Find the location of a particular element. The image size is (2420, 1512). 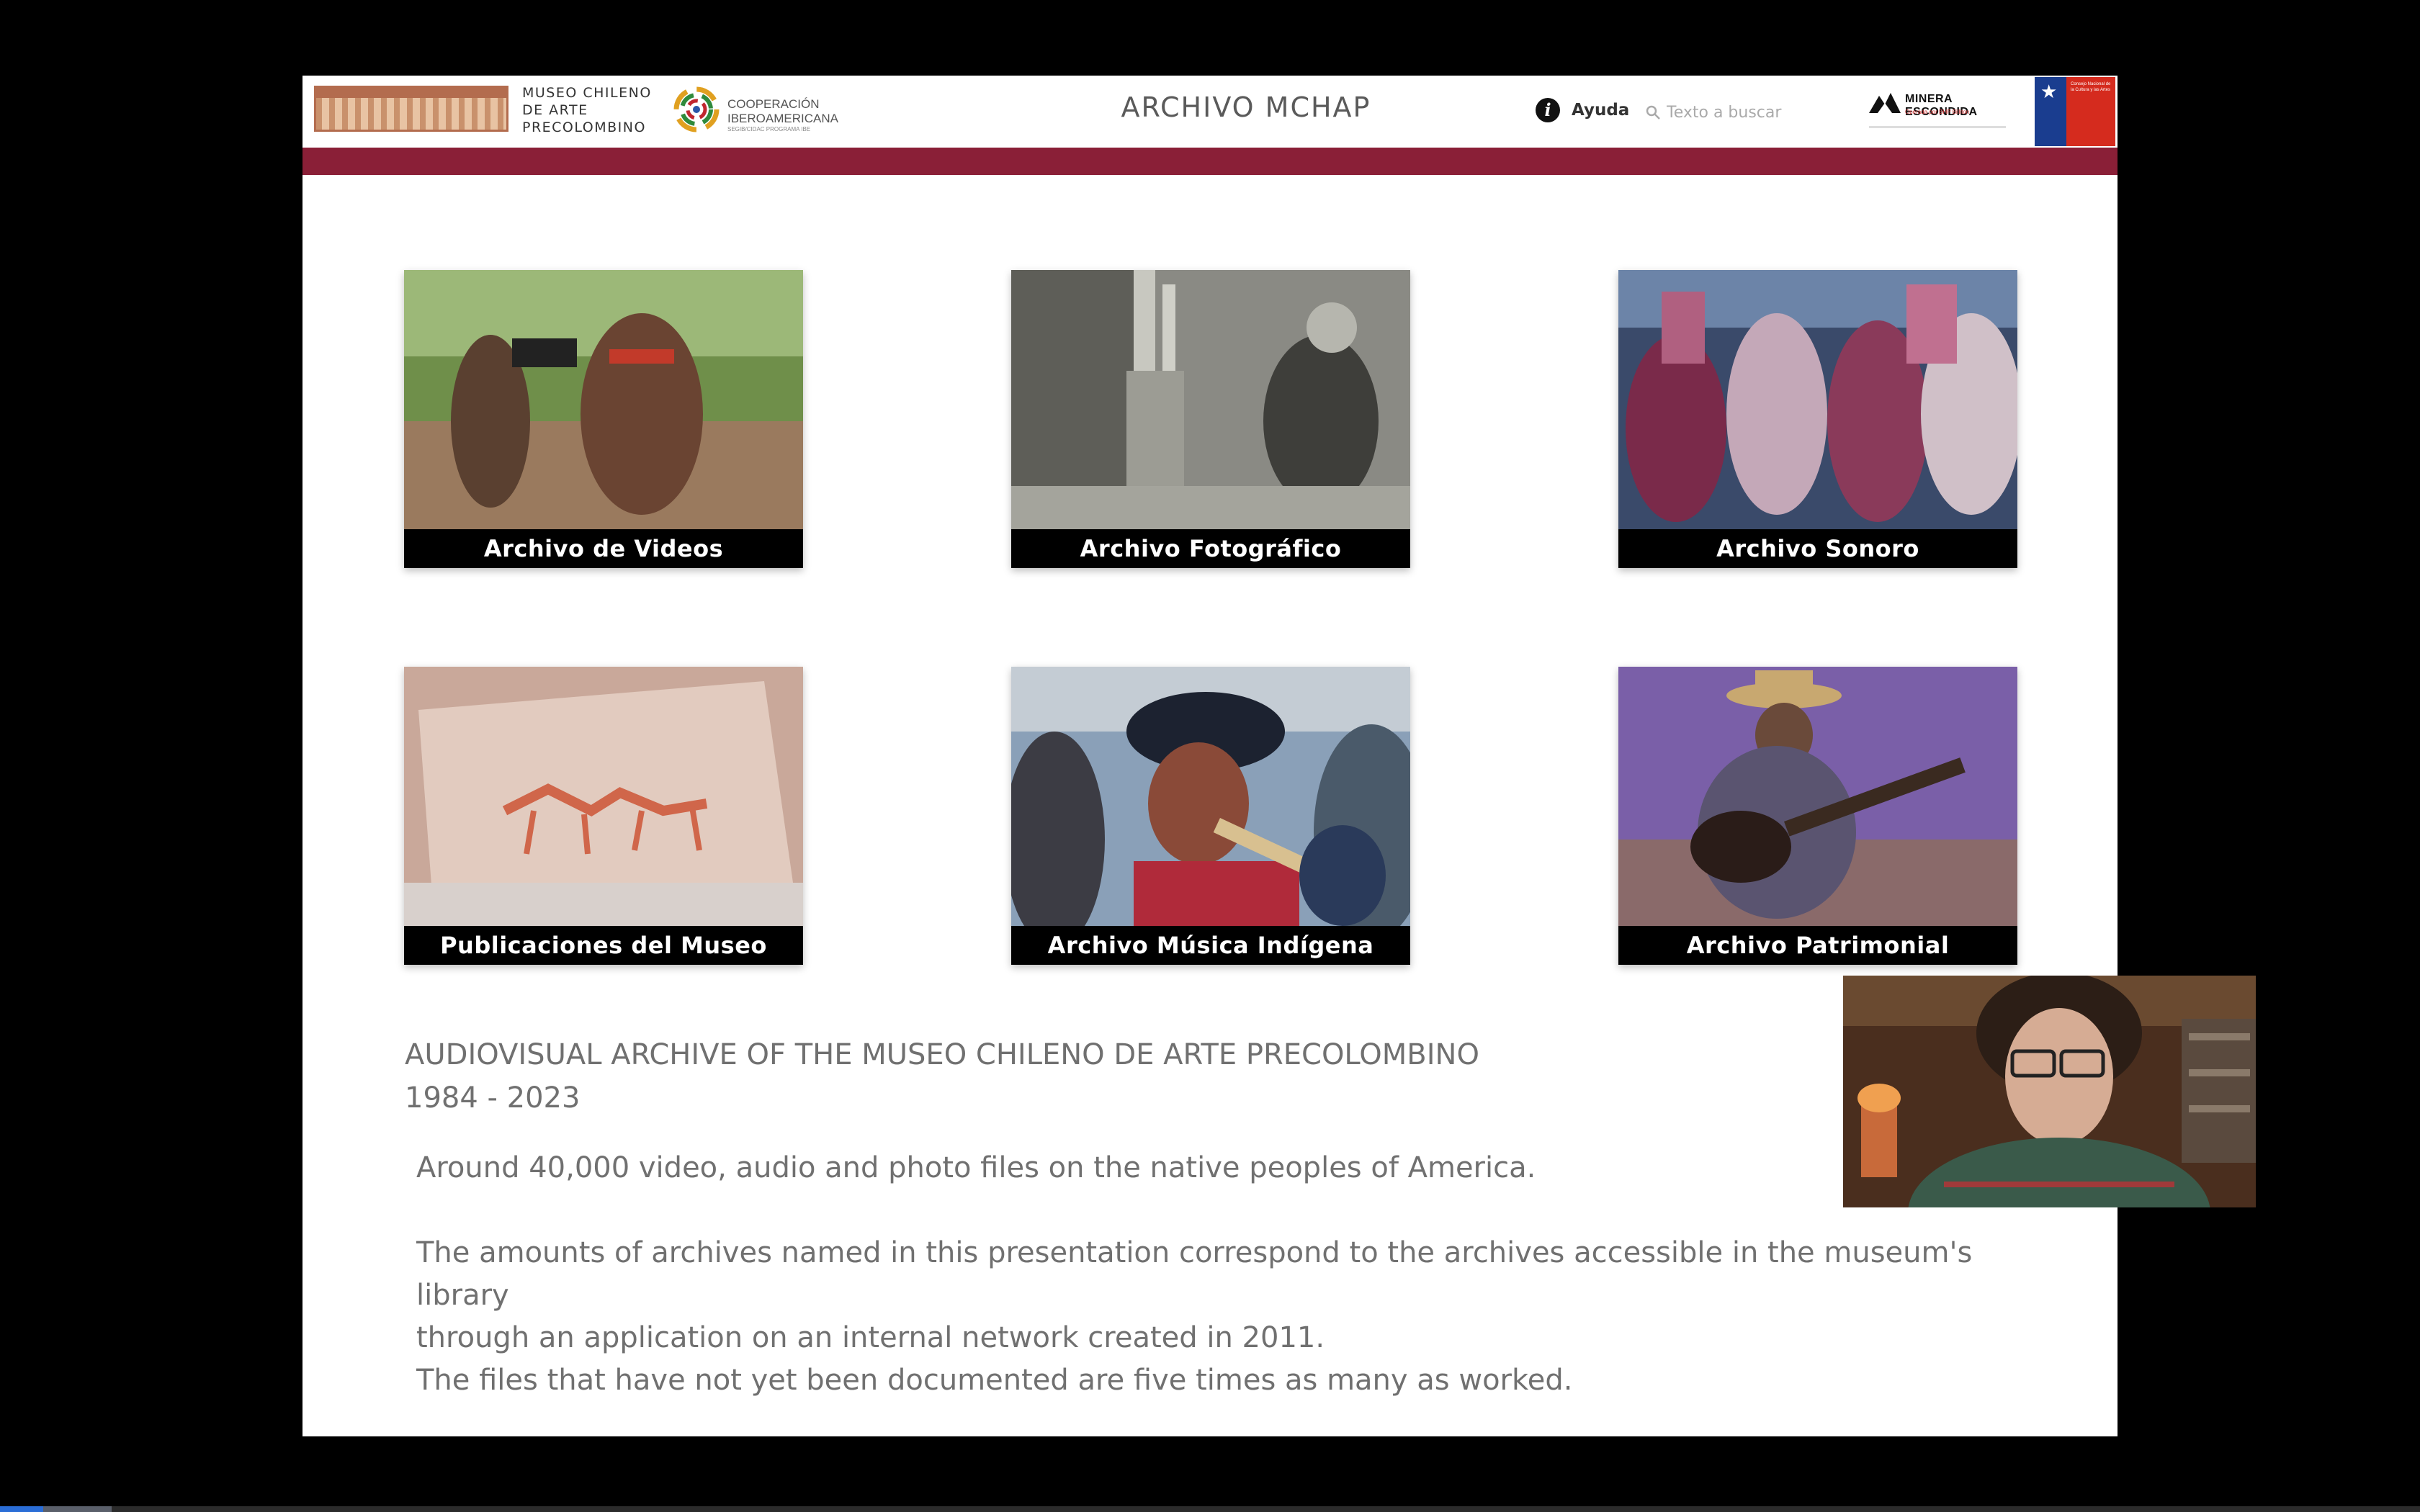

video-progress-bar is located at coordinates (1210, 1509).